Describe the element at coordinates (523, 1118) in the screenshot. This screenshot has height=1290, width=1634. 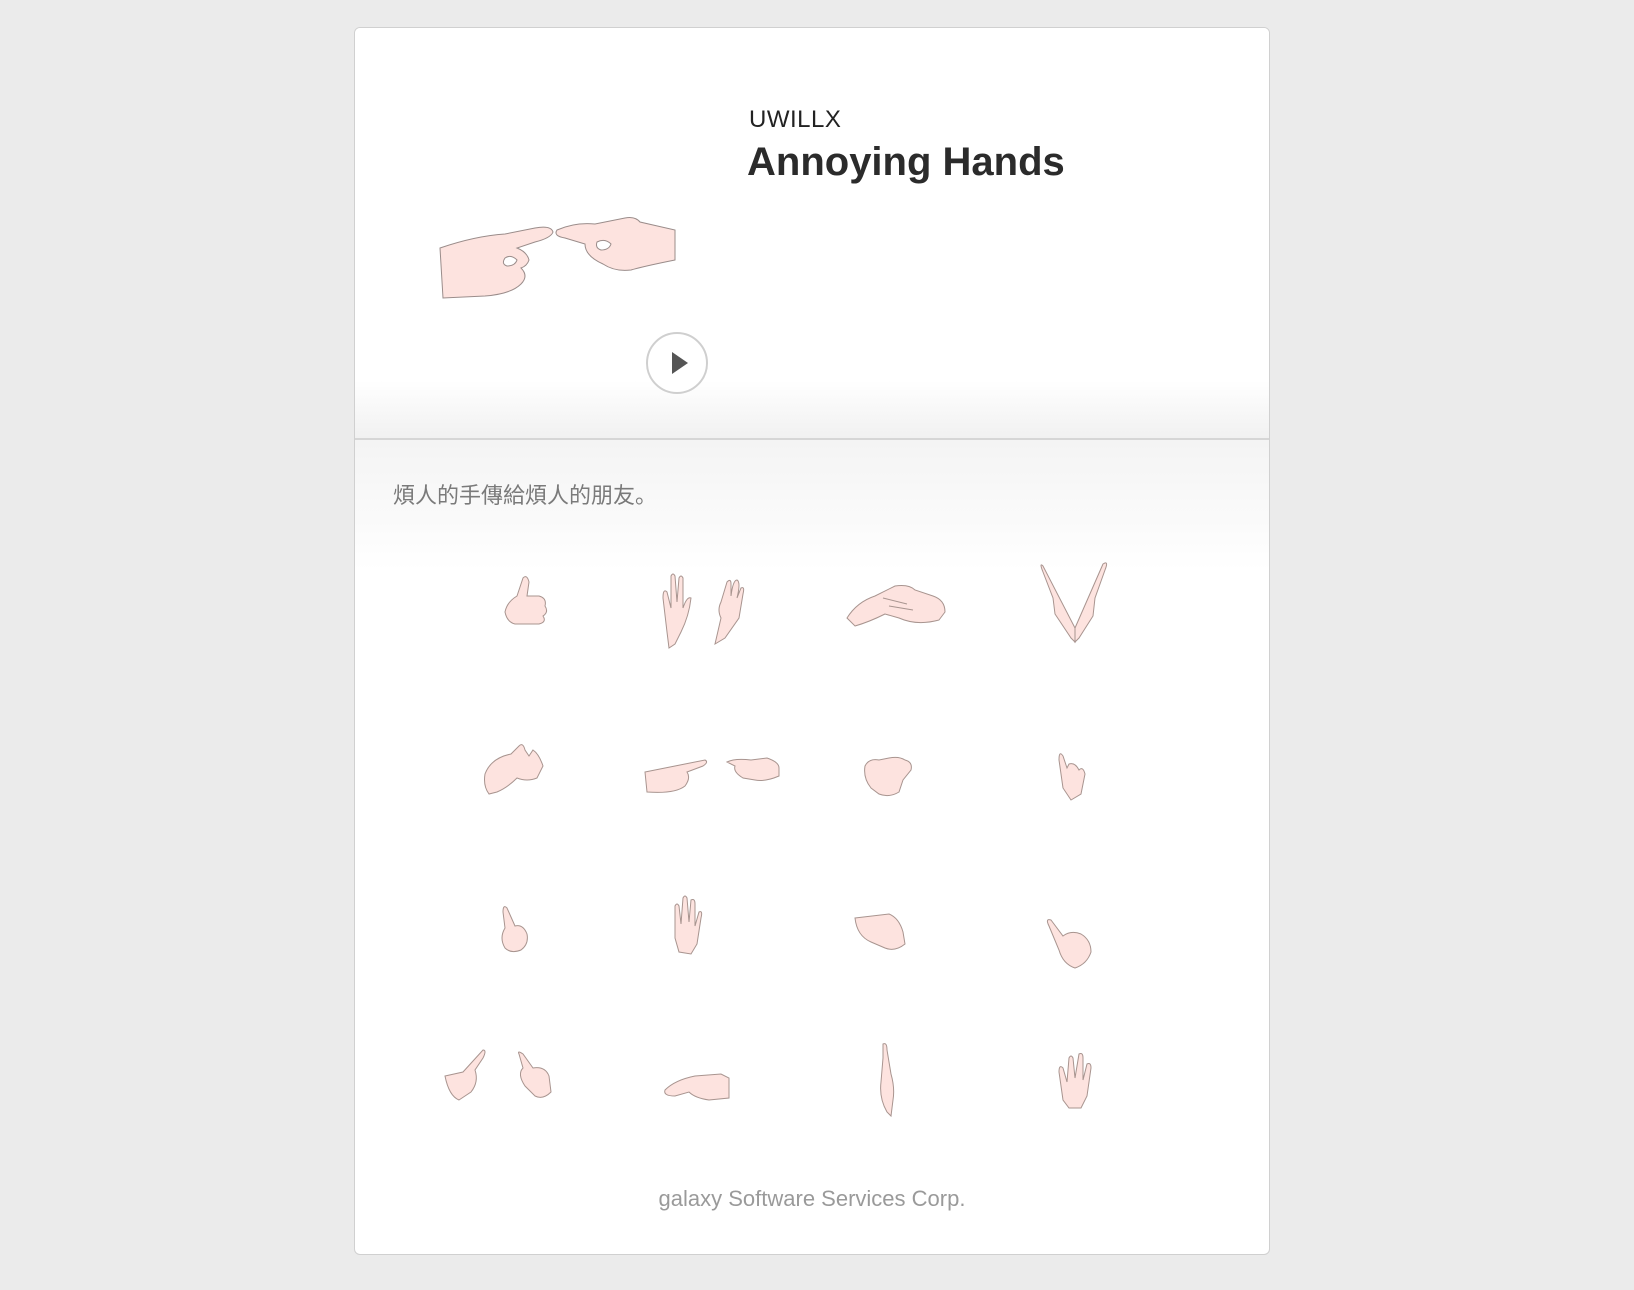
I see `two-fingers-pointing-icon` at that location.